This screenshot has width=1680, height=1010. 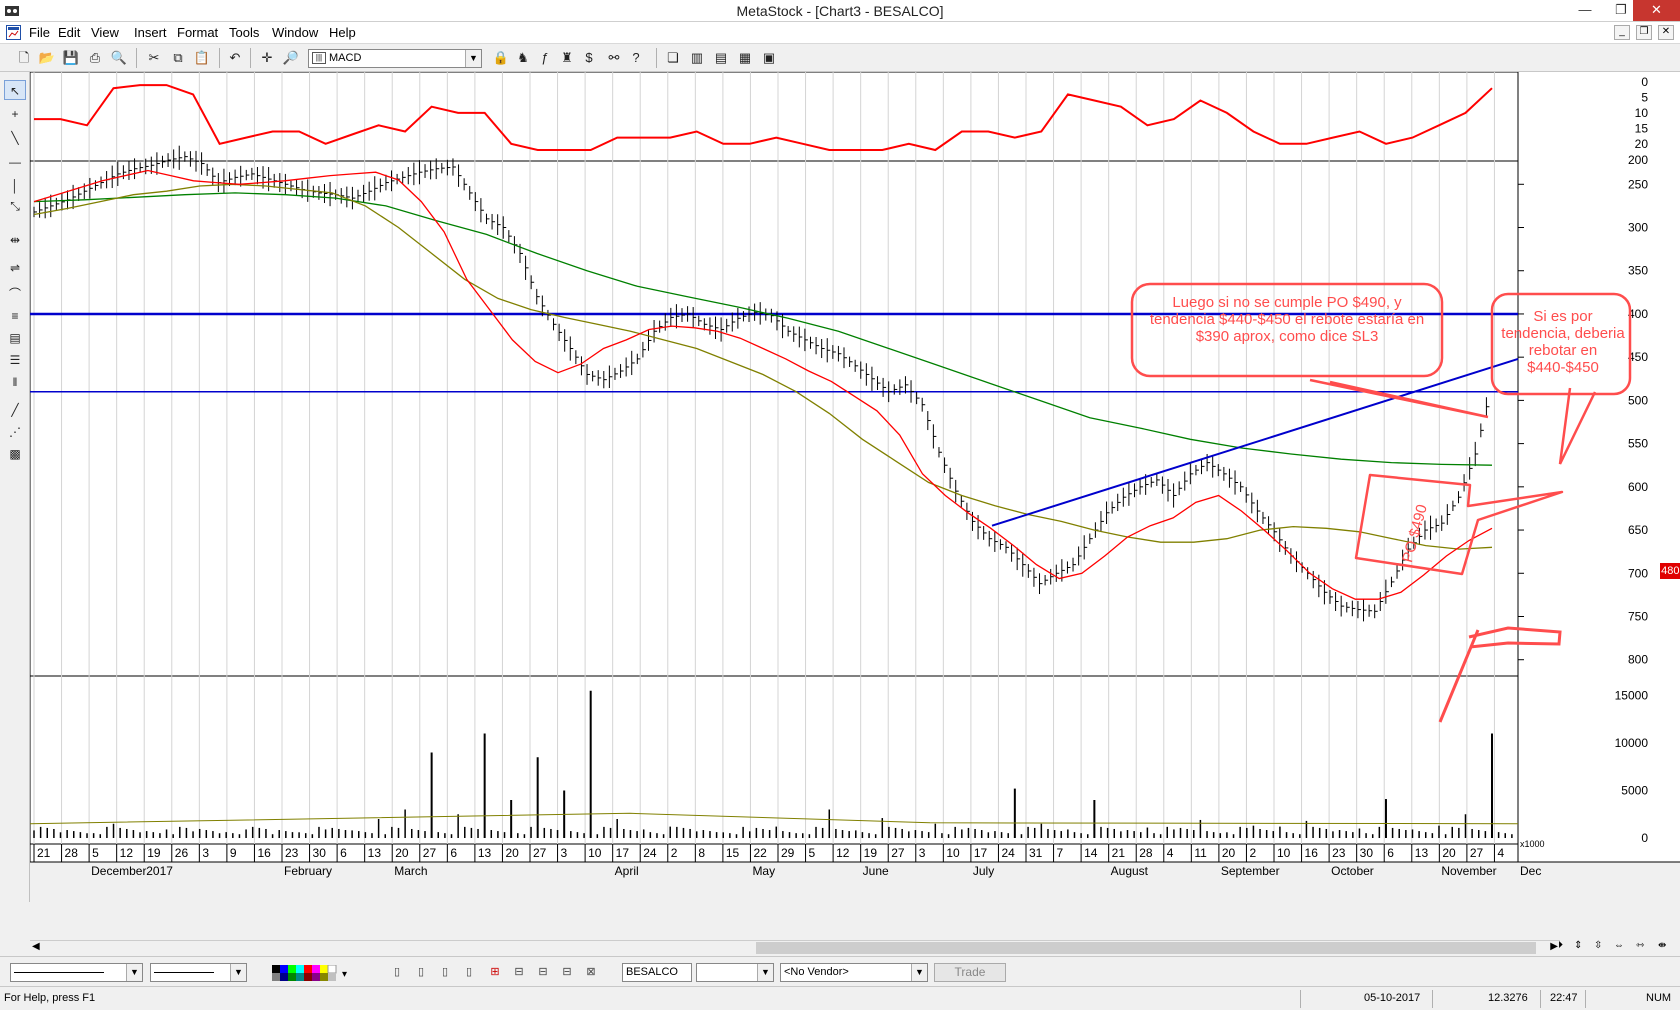 What do you see at coordinates (1560, 945) in the screenshot?
I see `scroll-start-icon: ⏵` at bounding box center [1560, 945].